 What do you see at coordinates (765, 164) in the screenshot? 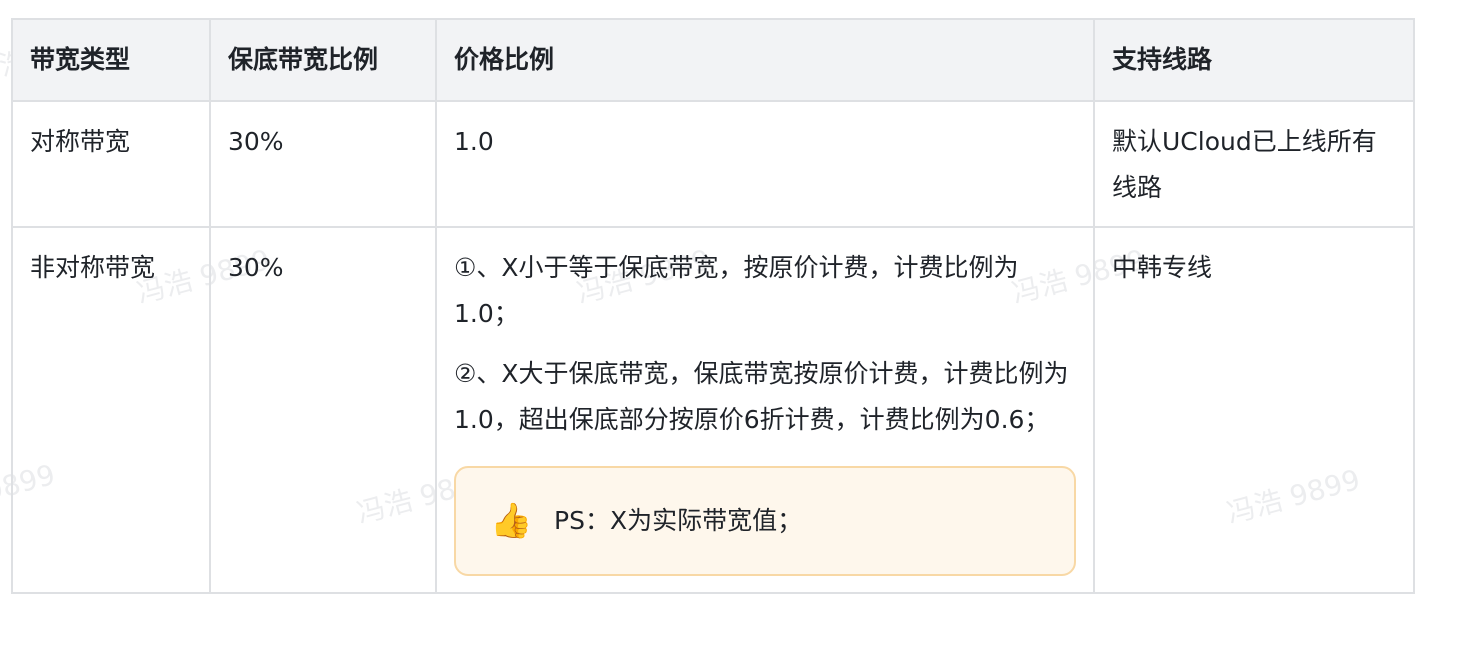
I see `cell-price: 1.0` at bounding box center [765, 164].